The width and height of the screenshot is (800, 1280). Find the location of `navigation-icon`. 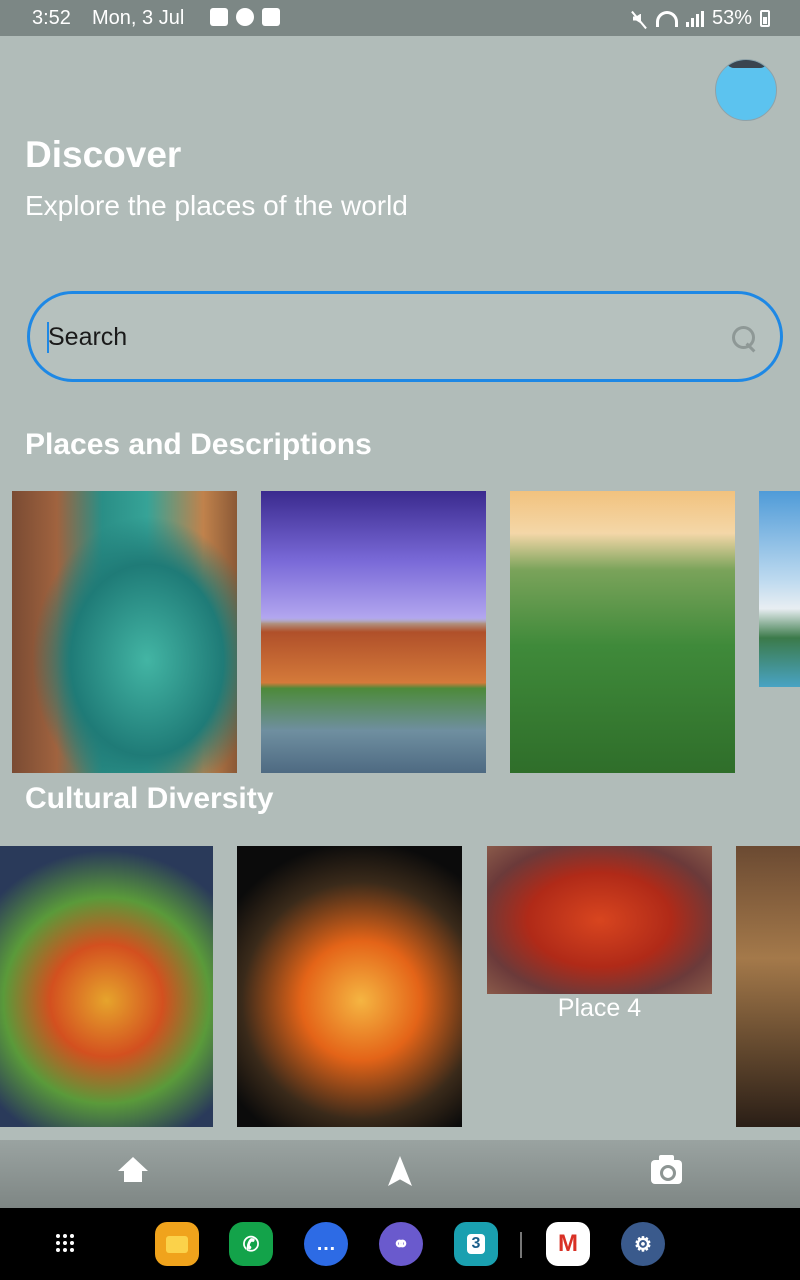

navigation-icon is located at coordinates (400, 1171).